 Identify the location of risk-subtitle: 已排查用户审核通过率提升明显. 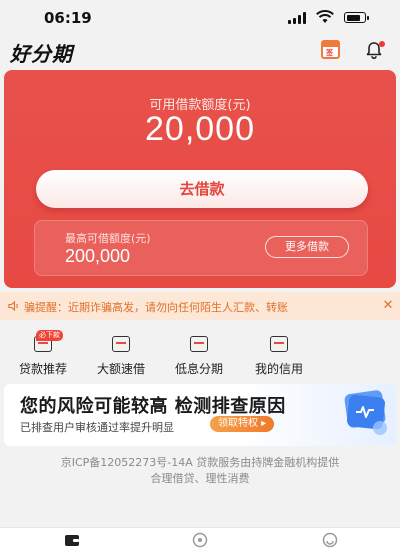
(97, 427).